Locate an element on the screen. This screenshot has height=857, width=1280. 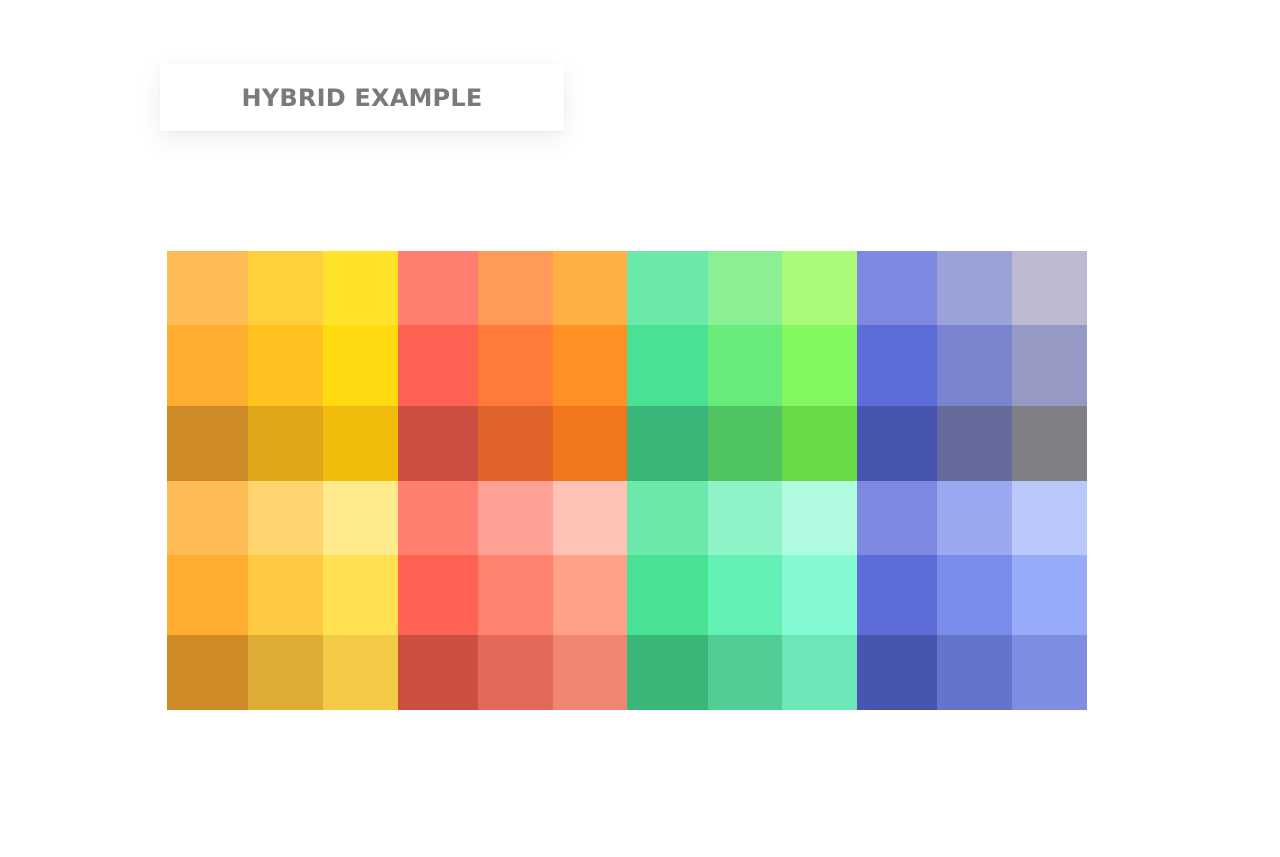
title-label: HYBRID EXAMPLE is located at coordinates (362, 97).